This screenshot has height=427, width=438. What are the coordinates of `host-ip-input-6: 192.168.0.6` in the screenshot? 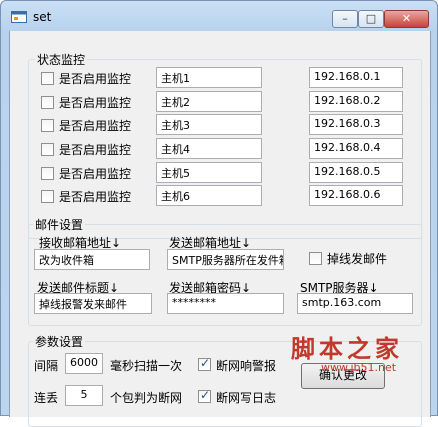 It's located at (356, 195).